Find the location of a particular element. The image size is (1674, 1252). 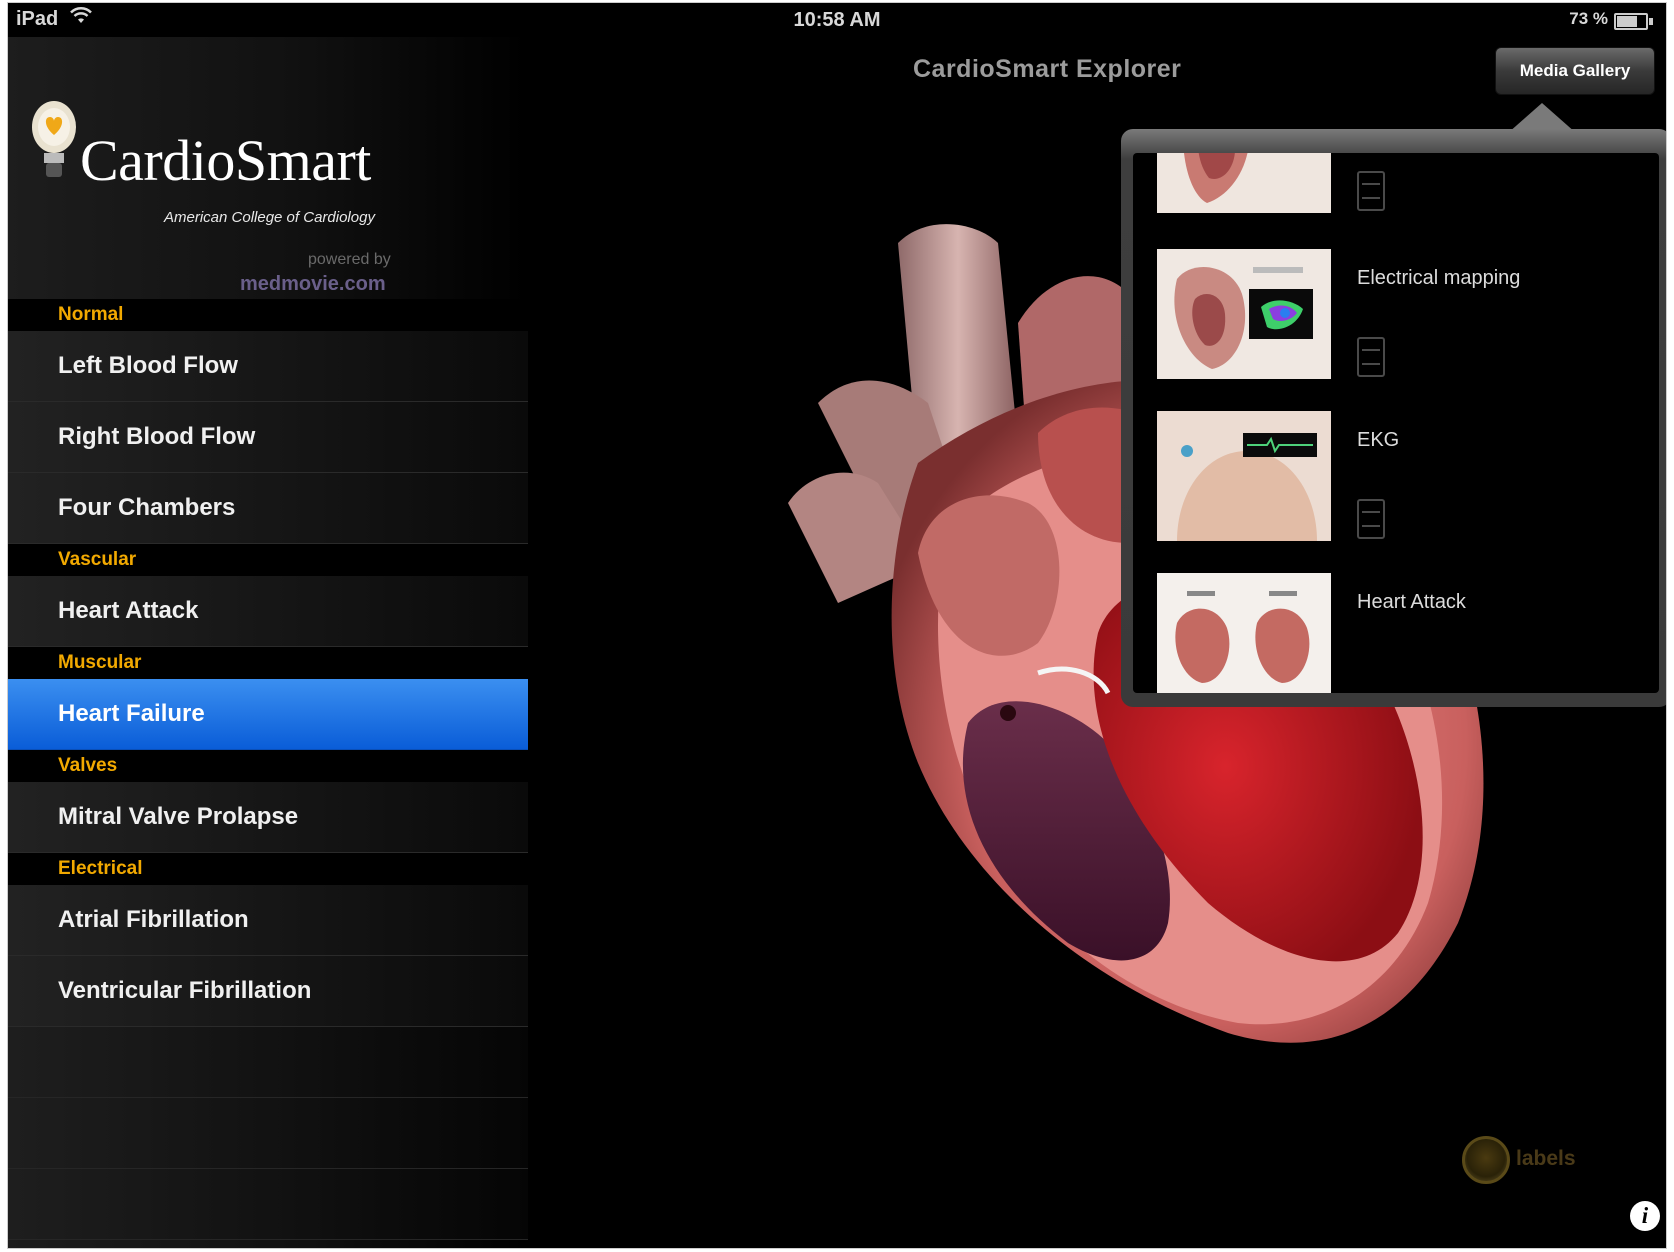

medmovie-link: medmovie.com is located at coordinates (313, 284).